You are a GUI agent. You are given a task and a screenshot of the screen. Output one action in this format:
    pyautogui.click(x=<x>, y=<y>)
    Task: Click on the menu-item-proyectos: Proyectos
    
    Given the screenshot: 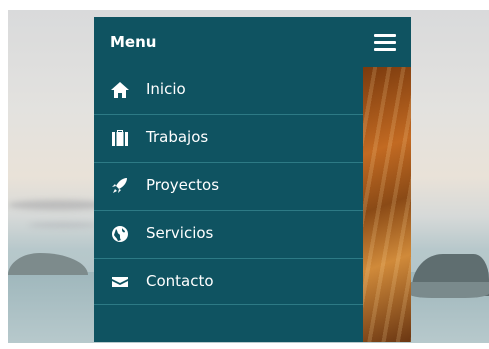 What is the action you would take?
    pyautogui.click(x=228, y=187)
    